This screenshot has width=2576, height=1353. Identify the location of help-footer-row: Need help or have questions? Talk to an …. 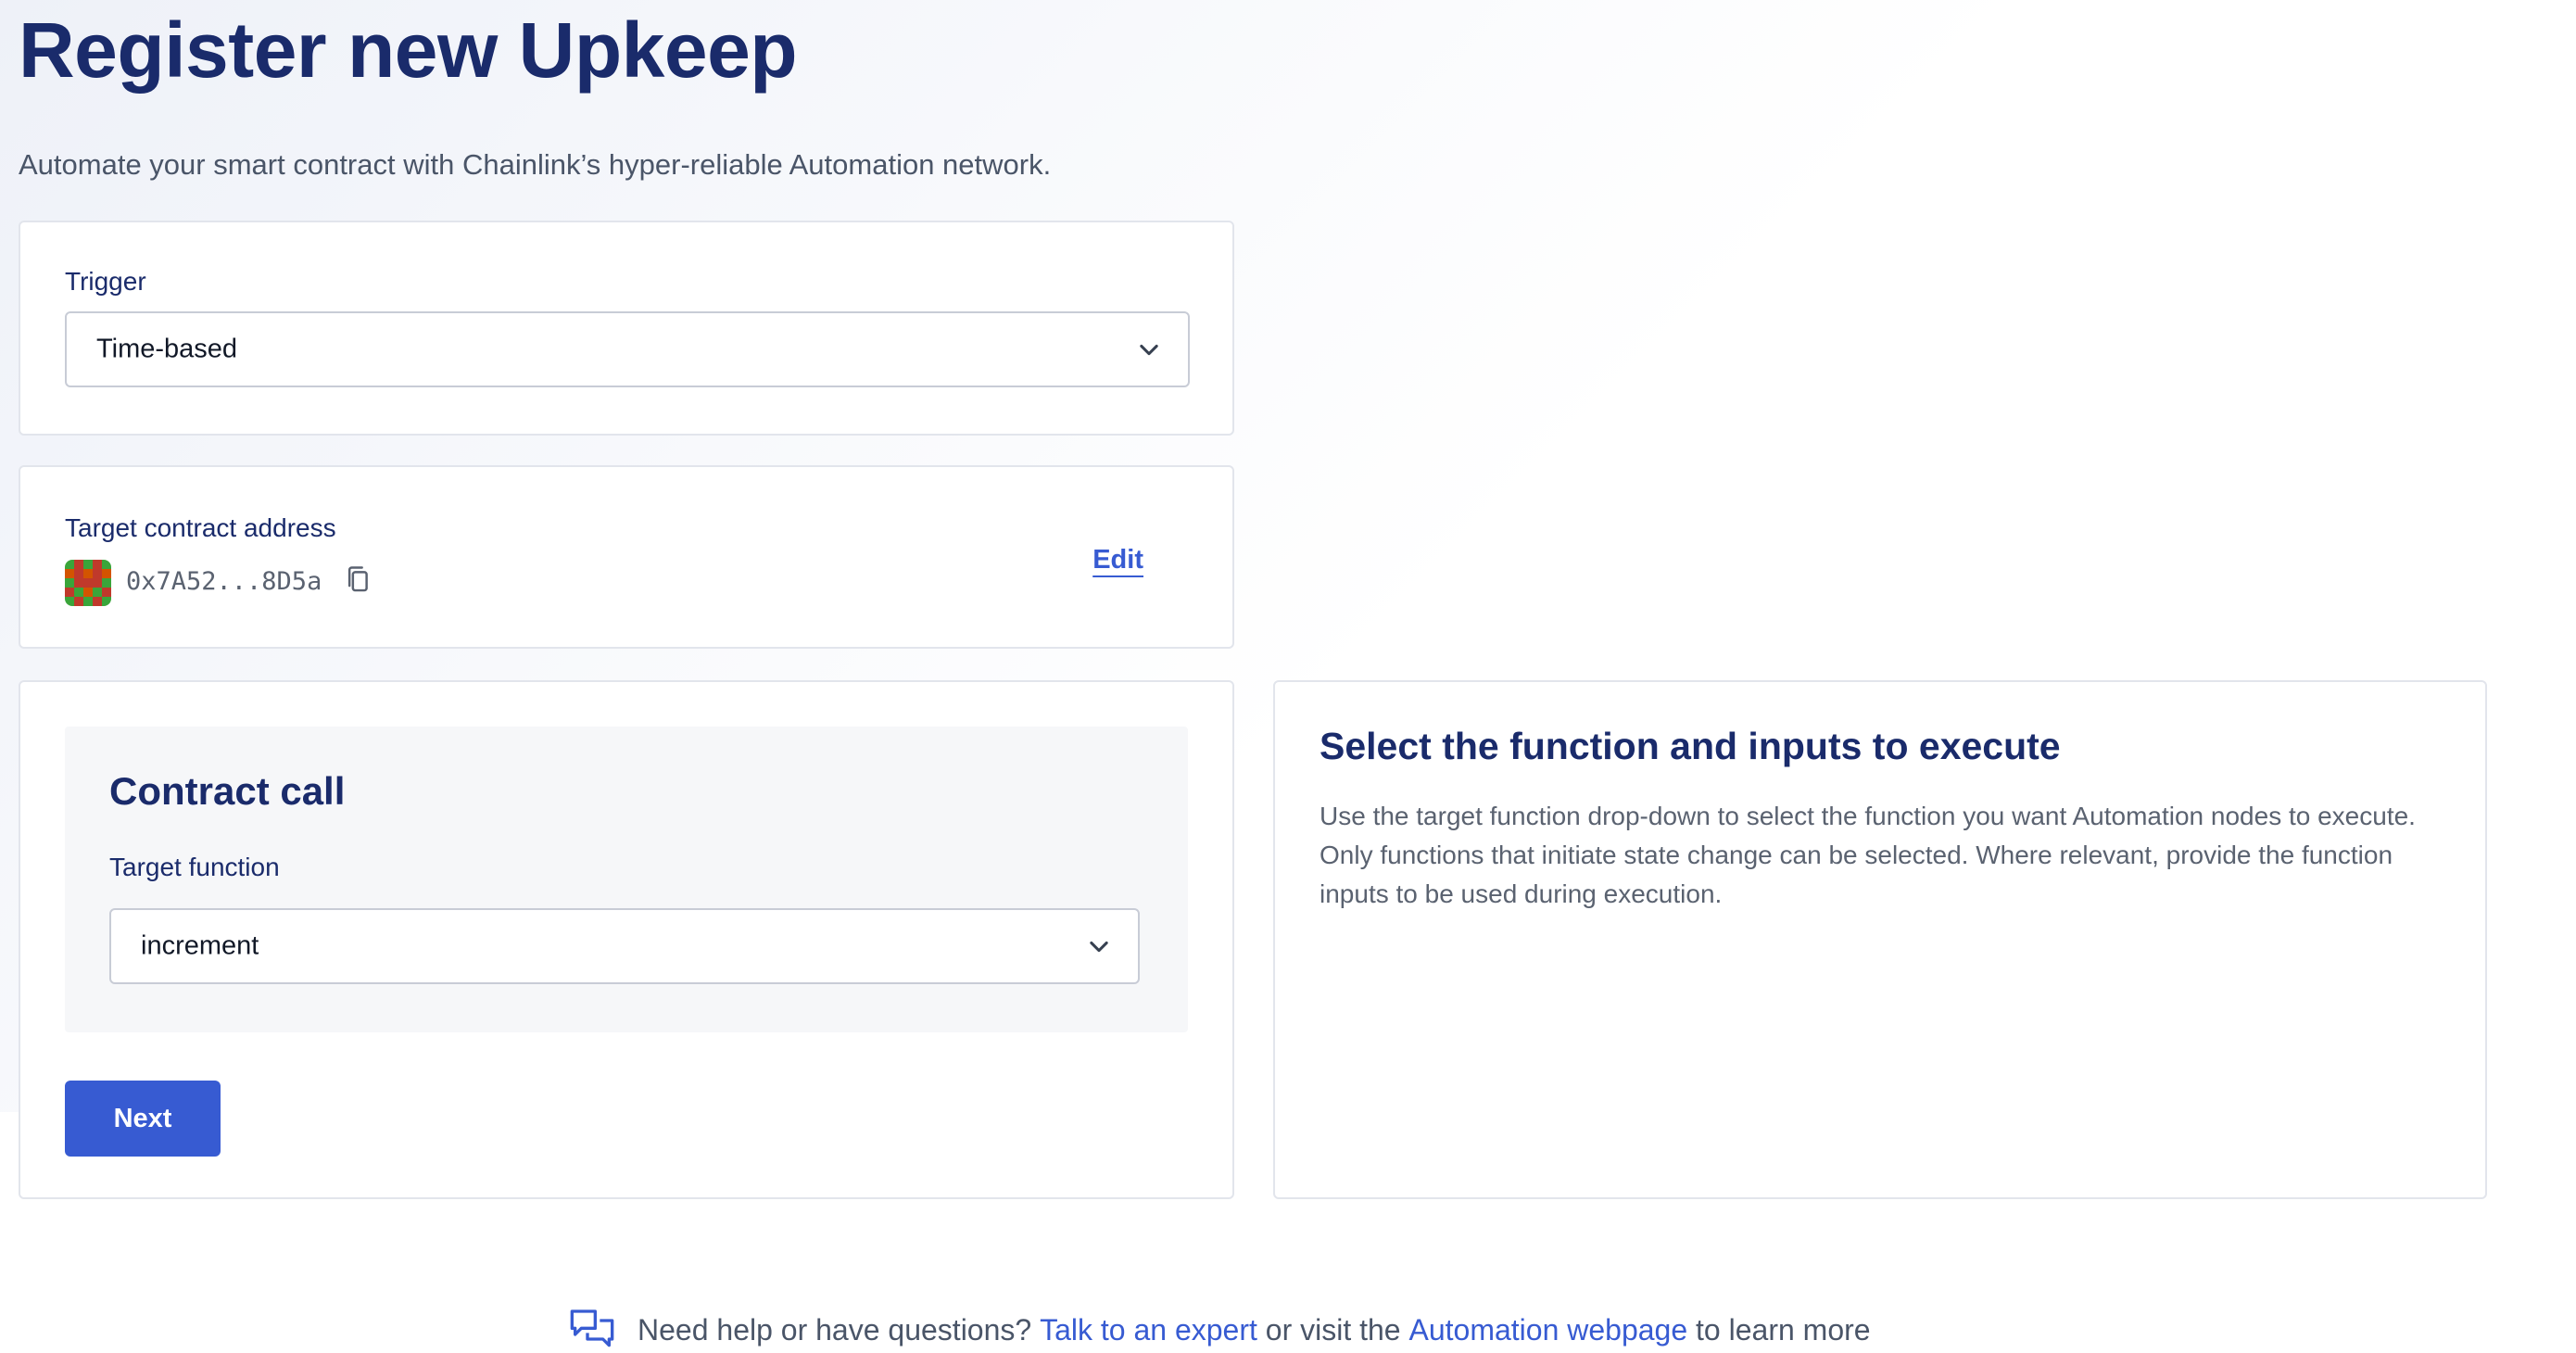
(1219, 1330).